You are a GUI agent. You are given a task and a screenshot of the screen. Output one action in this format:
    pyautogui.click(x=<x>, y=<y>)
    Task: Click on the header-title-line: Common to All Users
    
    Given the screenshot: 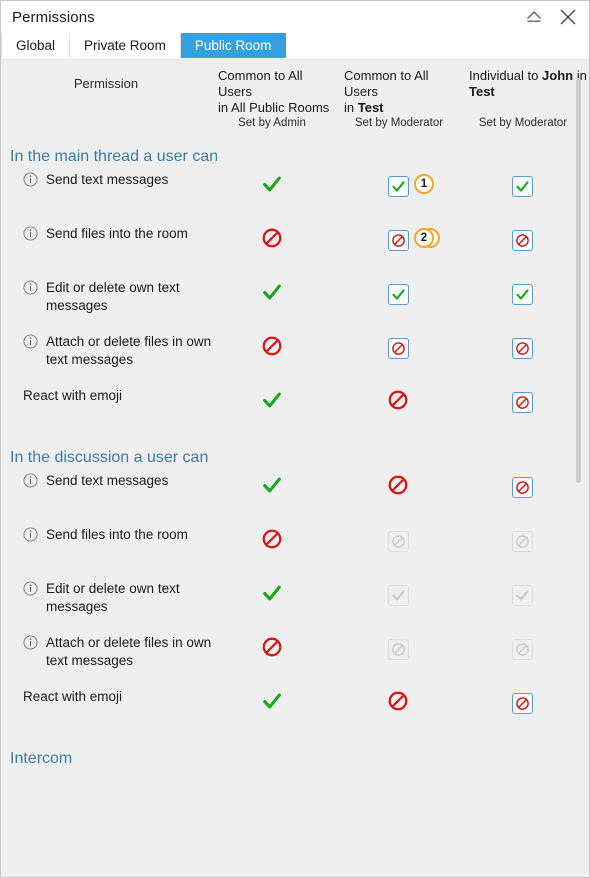 What is the action you would take?
    pyautogui.click(x=386, y=83)
    